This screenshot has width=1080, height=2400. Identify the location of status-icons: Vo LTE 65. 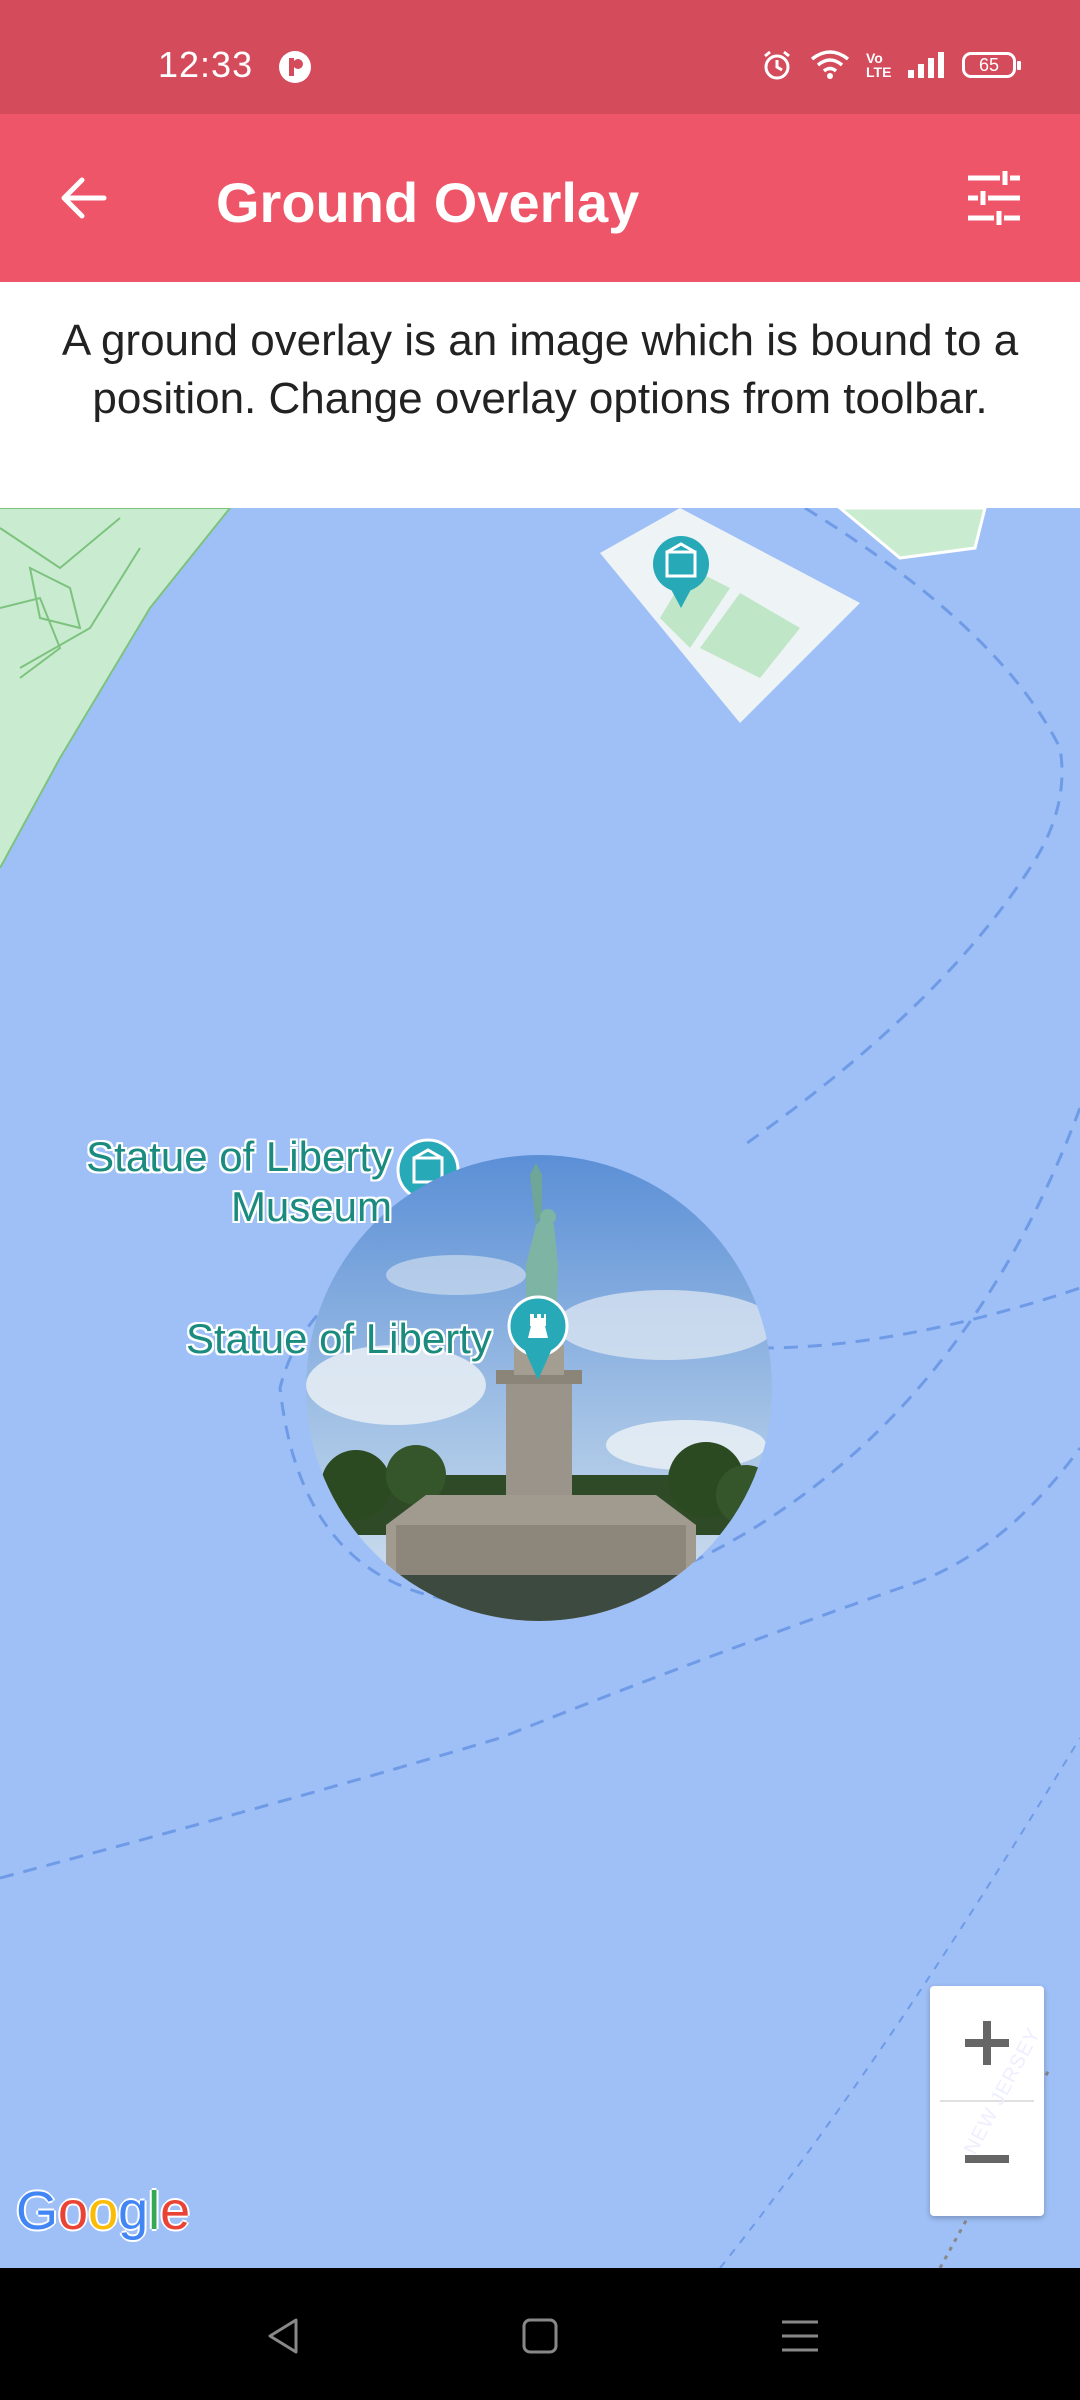
(890, 65).